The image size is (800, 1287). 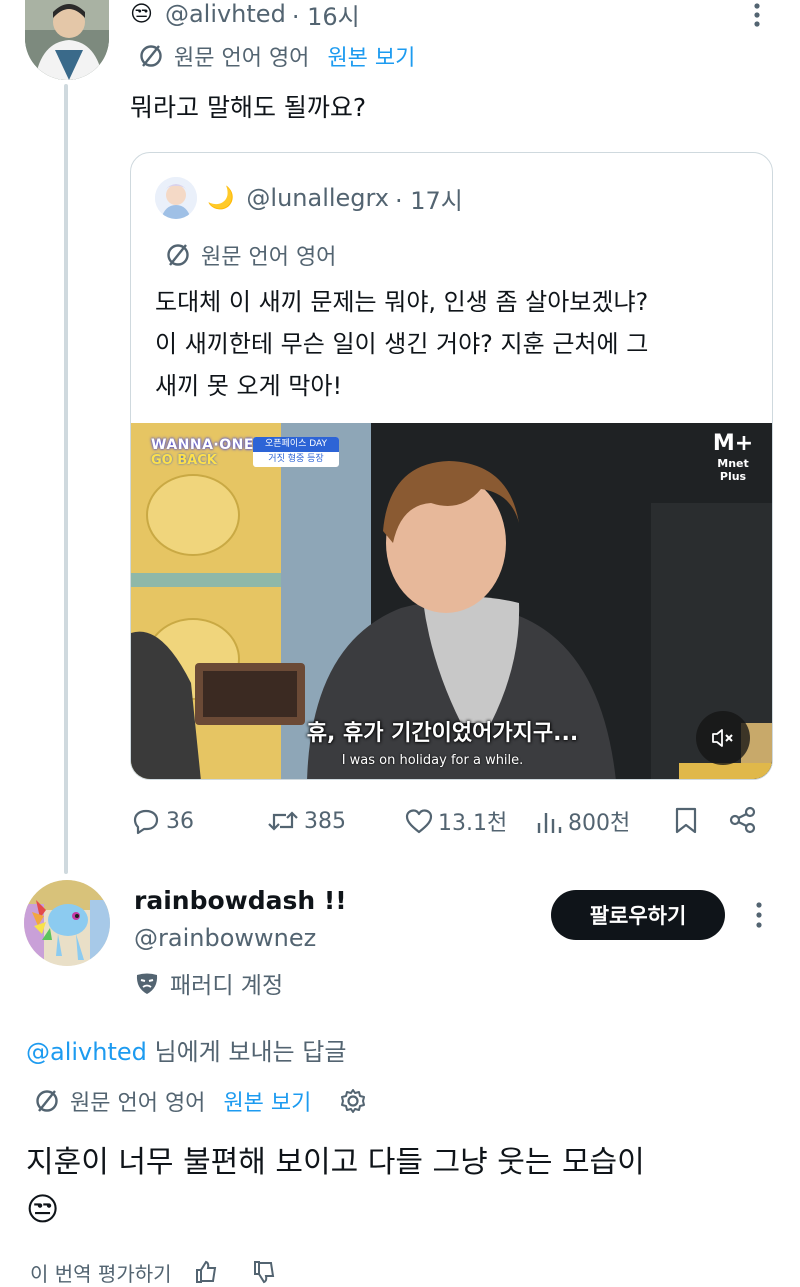 What do you see at coordinates (146, 821) in the screenshot?
I see `reply-icon` at bounding box center [146, 821].